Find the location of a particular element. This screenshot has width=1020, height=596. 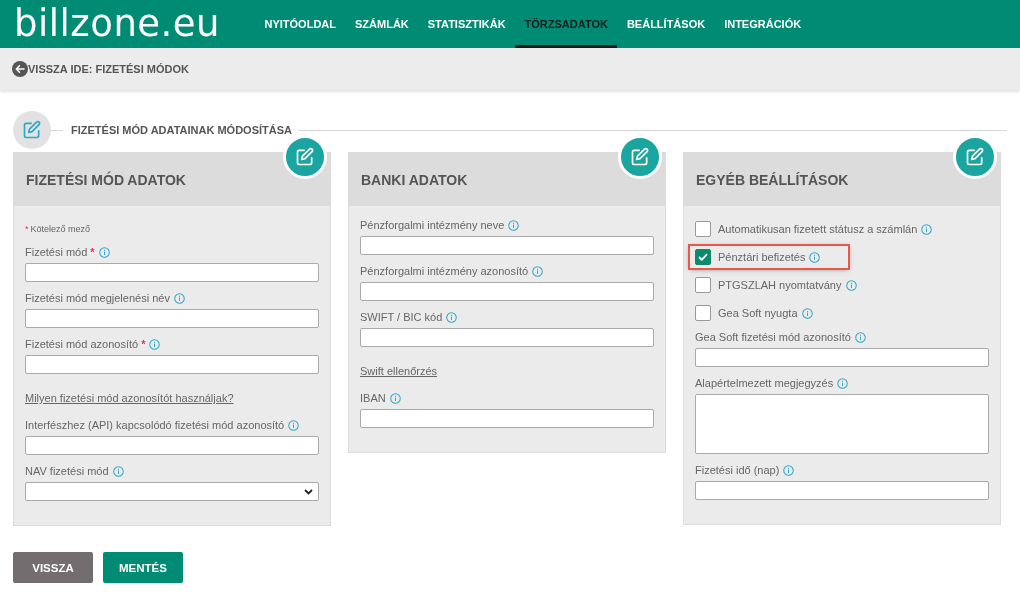

logo: billzone.eu is located at coordinates (127, 24).